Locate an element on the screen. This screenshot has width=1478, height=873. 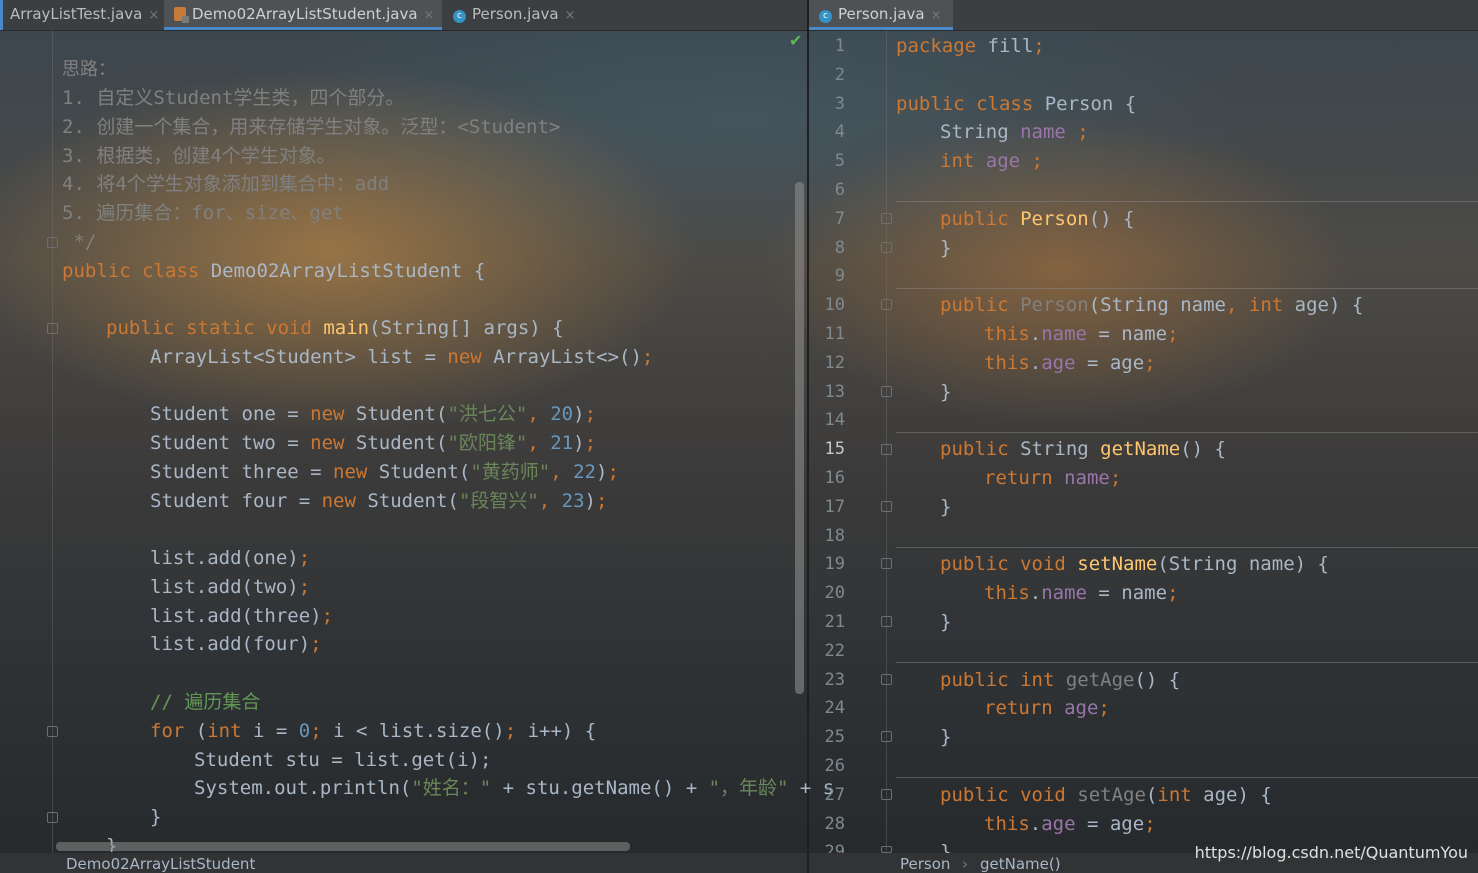
line-number: 5 is located at coordinates (839, 161).